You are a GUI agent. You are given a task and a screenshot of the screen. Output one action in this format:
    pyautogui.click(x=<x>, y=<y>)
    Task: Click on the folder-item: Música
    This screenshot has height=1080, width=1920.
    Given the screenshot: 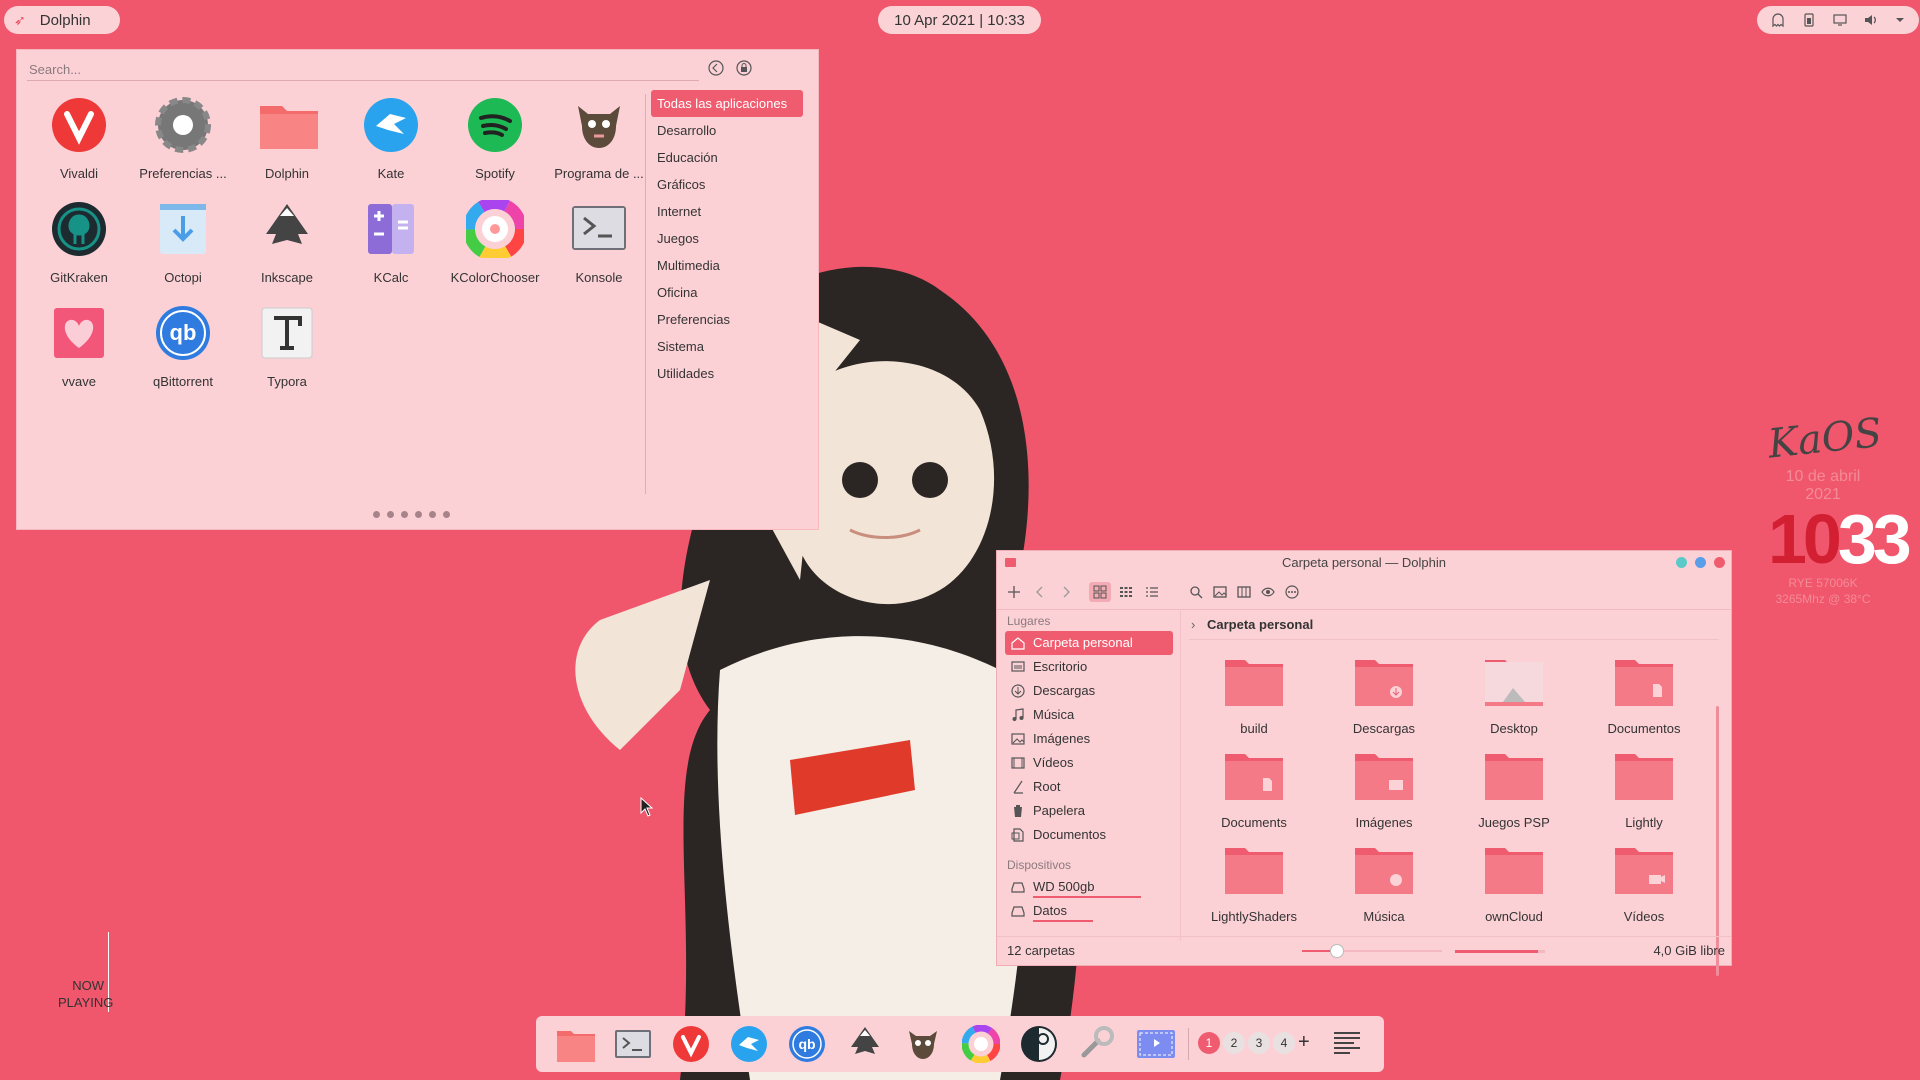 What is the action you would take?
    pyautogui.click(x=1384, y=883)
    